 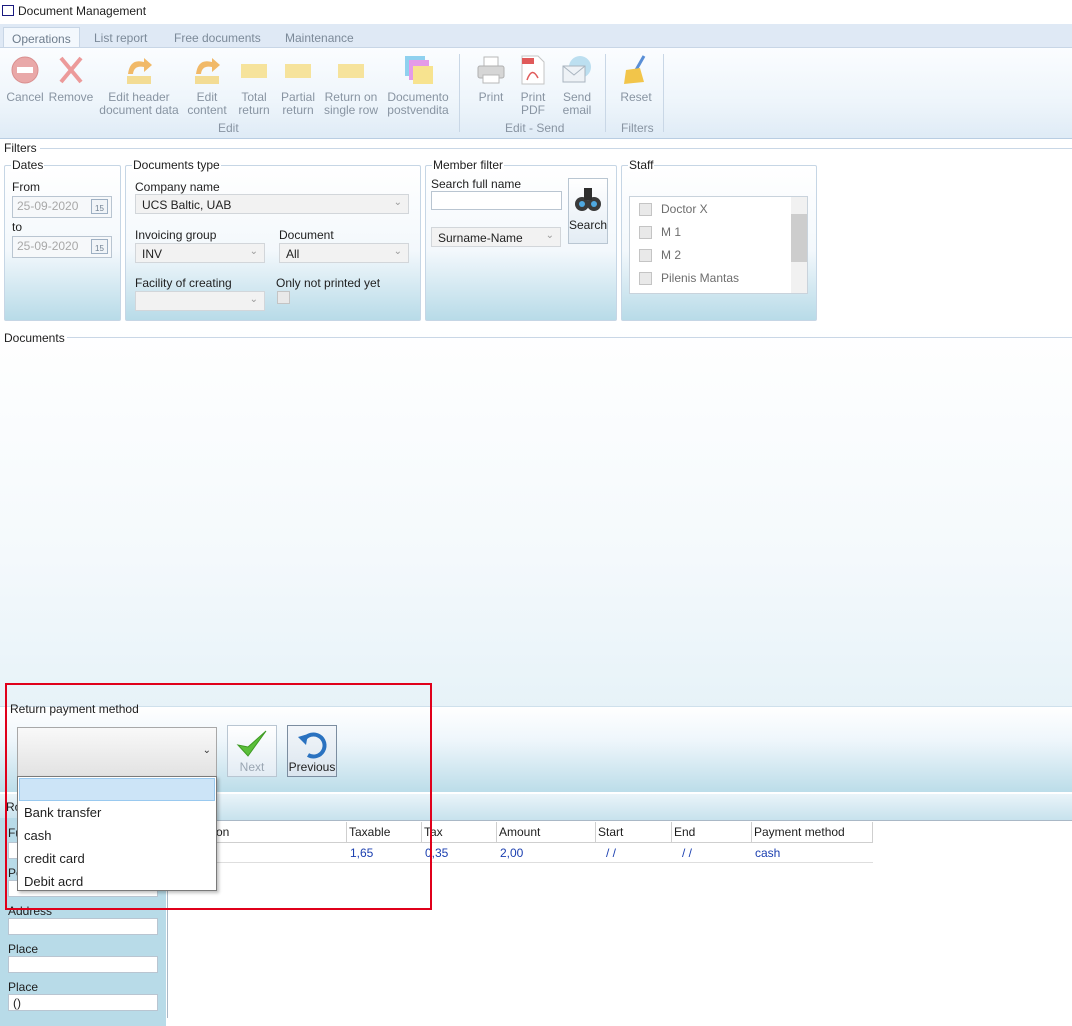 I want to click on facility-select: ⌄, so click(x=200, y=301).